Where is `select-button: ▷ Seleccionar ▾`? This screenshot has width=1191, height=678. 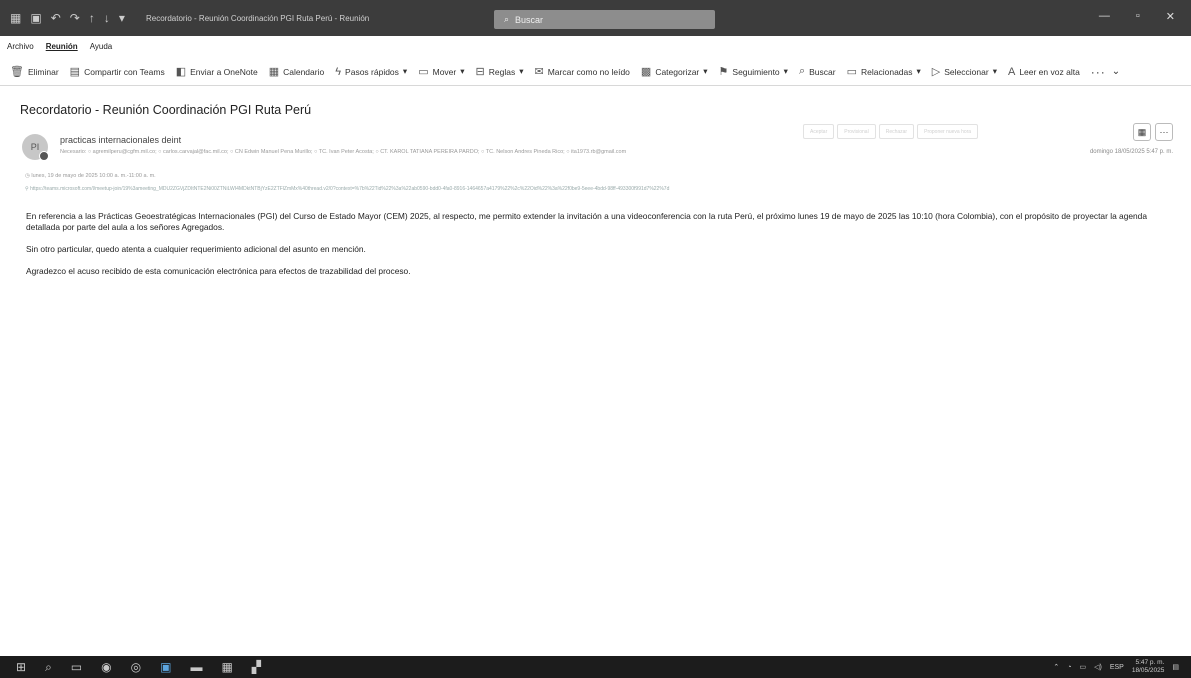
select-button: ▷ Seleccionar ▾ is located at coordinates (964, 71).